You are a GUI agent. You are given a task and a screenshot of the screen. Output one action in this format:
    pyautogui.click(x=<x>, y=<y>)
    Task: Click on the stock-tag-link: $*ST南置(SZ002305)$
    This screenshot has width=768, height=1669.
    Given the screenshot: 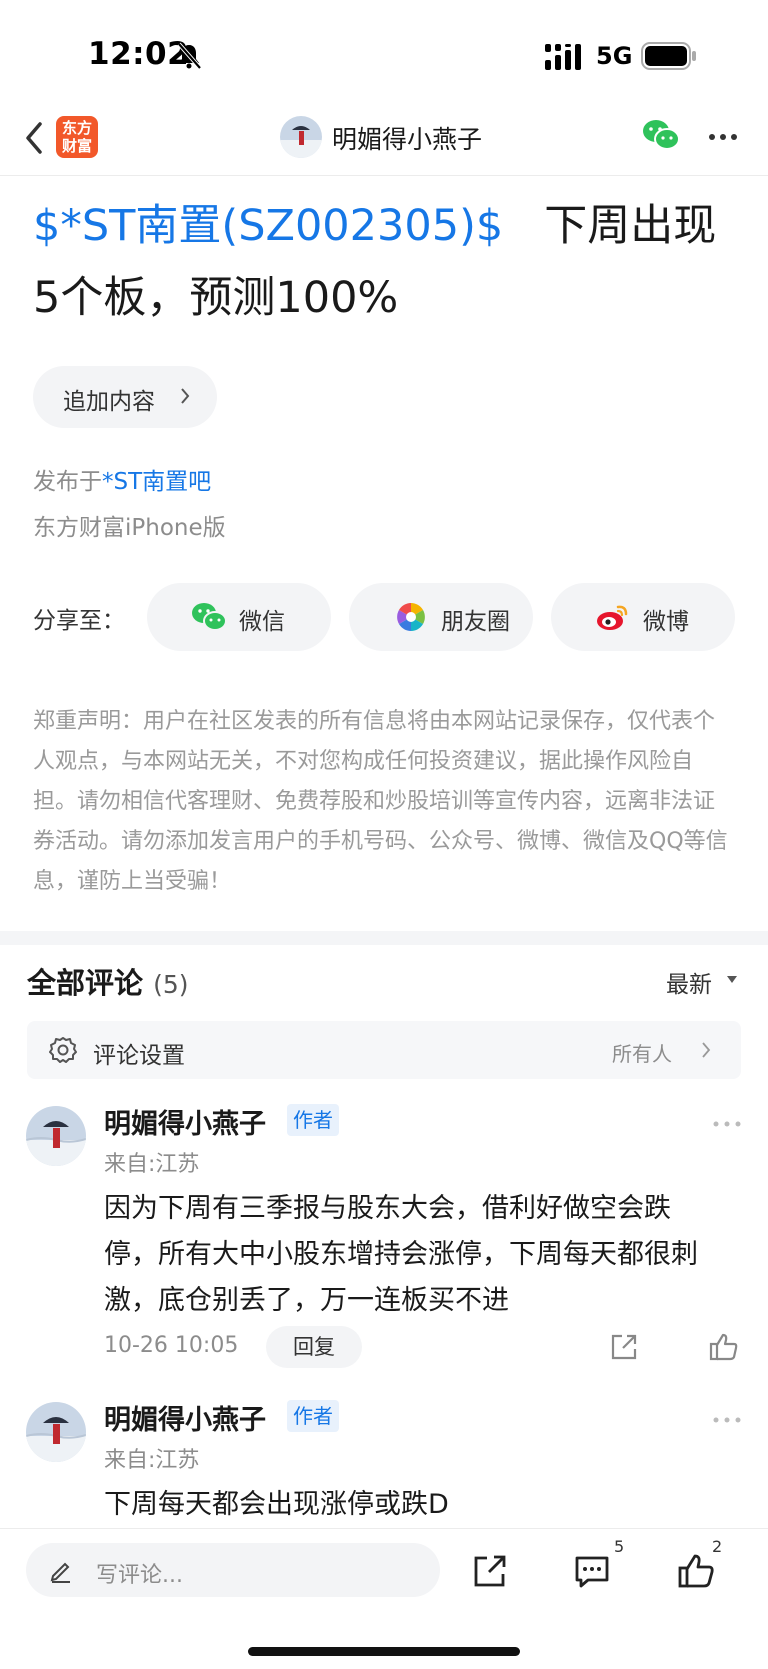 What is the action you would take?
    pyautogui.click(x=268, y=226)
    